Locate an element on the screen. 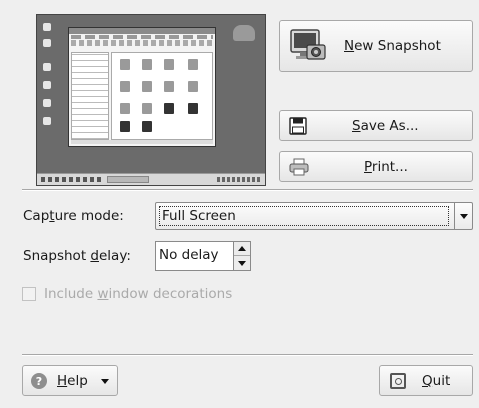 This screenshot has width=479, height=408. capture-mode-value: Full Screen is located at coordinates (304, 216).